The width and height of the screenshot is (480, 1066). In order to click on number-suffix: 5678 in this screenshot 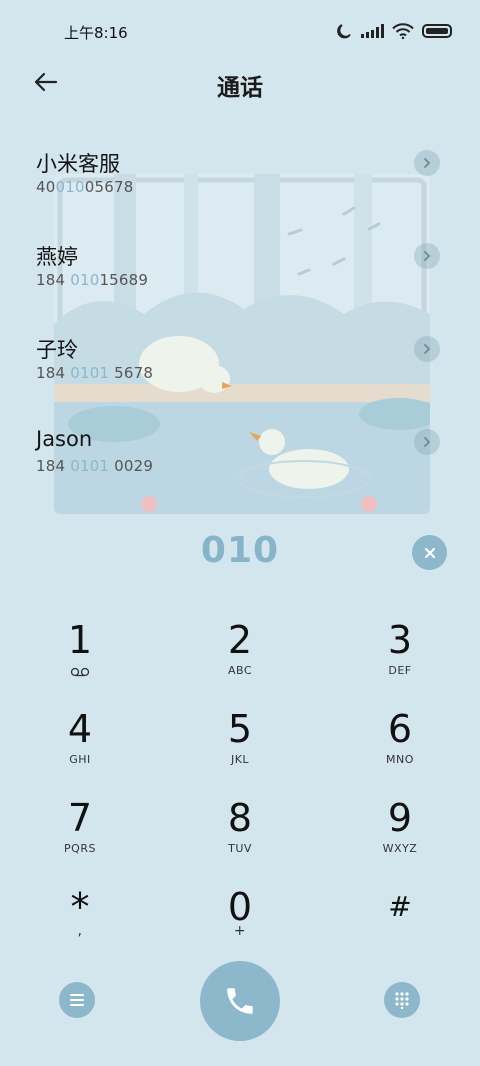, I will do `click(131, 373)`.